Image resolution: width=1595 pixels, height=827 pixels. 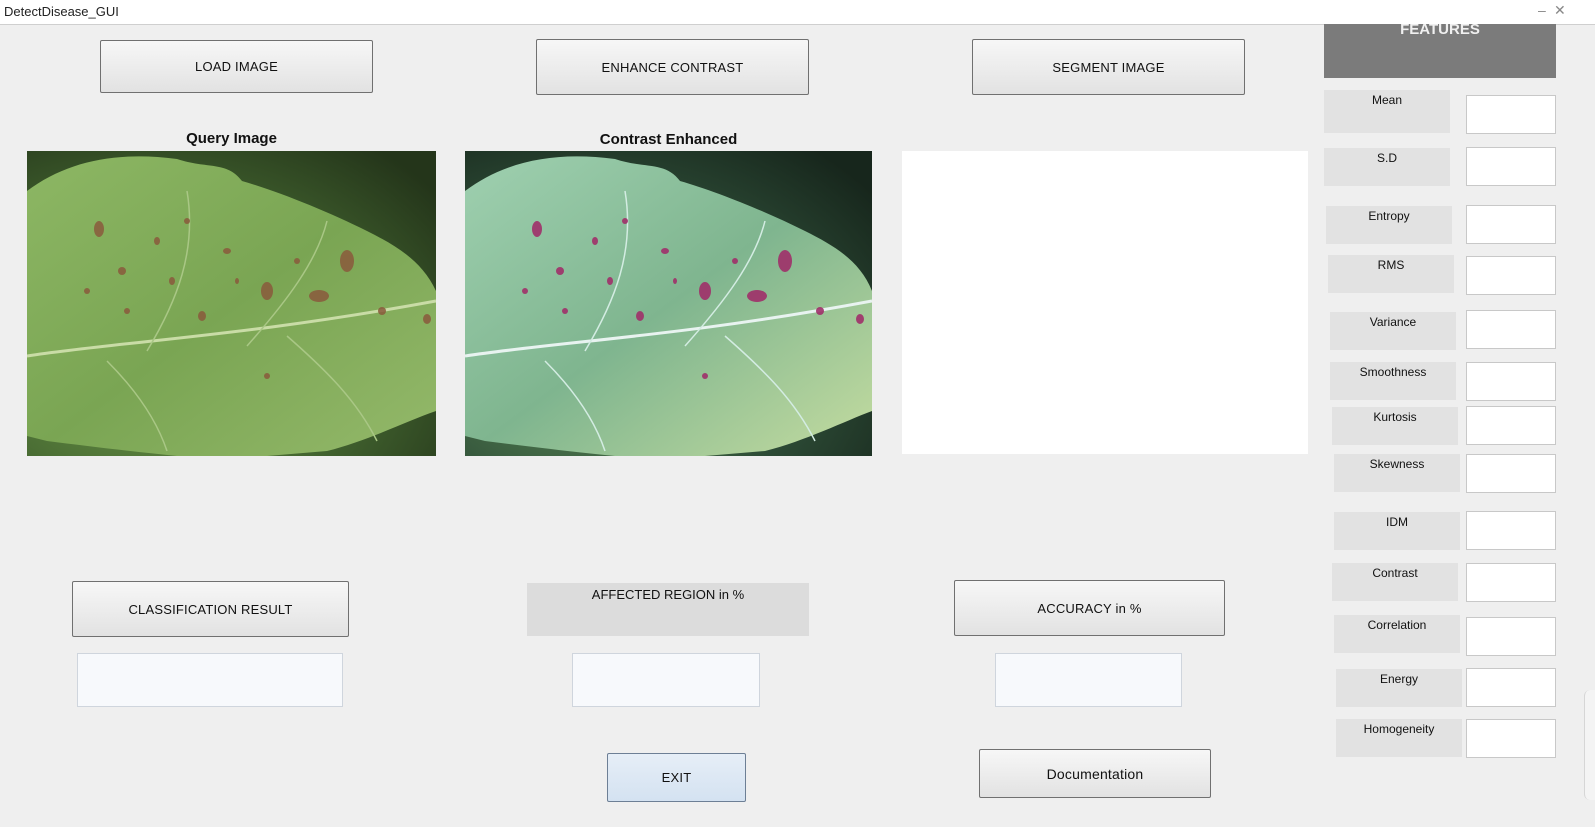 I want to click on minimize-icon: –, so click(x=1542, y=10).